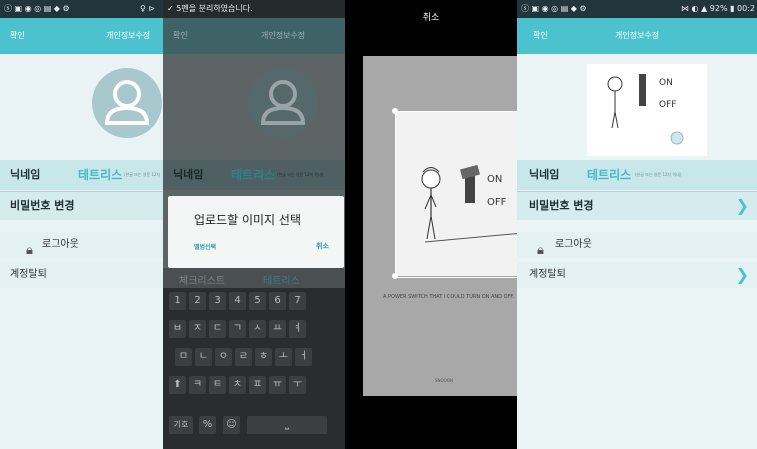 Image resolution: width=757 pixels, height=449 pixels. Describe the element at coordinates (431, 16) in the screenshot. I see `crop-cancel-button: 취소` at that location.